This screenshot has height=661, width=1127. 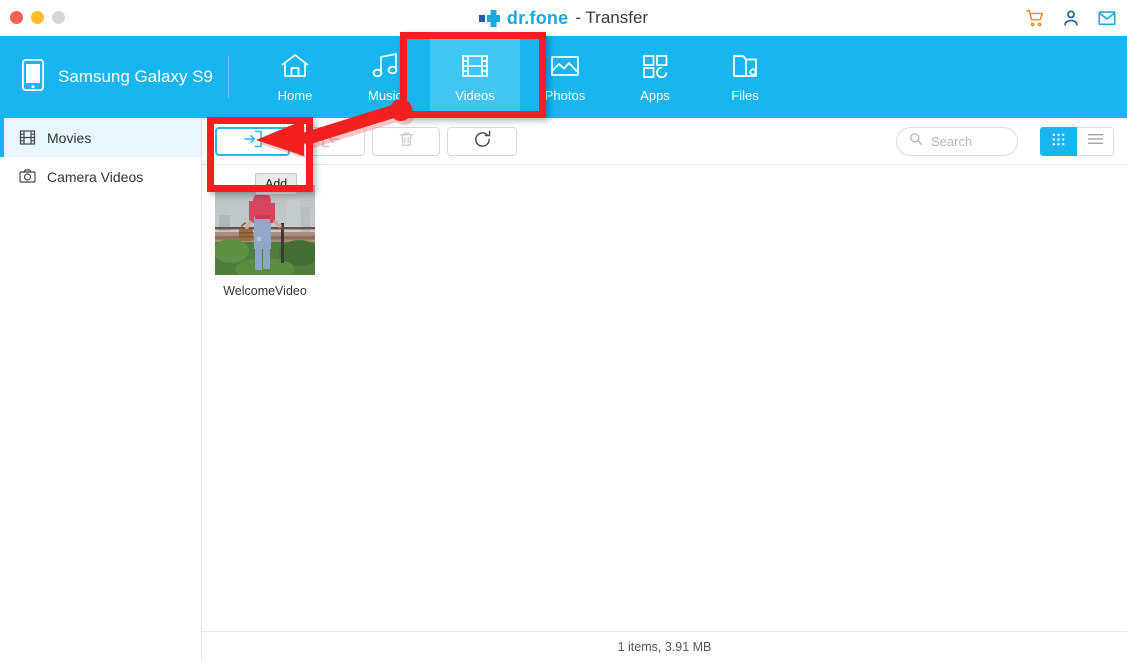 What do you see at coordinates (295, 66) in the screenshot?
I see `home-icon` at bounding box center [295, 66].